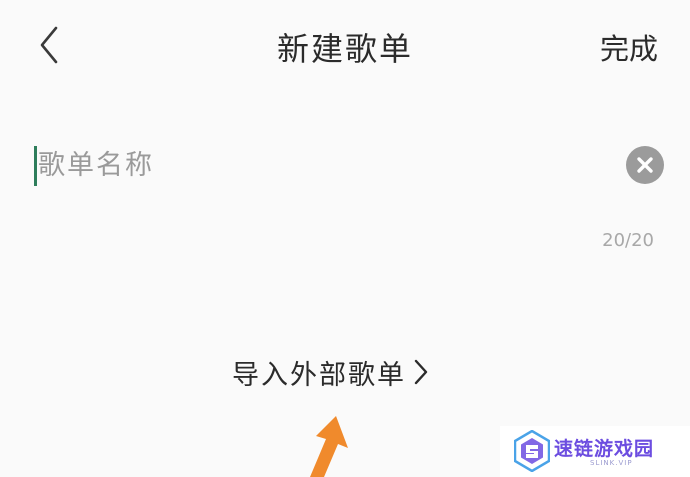 Image resolution: width=690 pixels, height=477 pixels. I want to click on playlist-name-input, so click(308, 165).